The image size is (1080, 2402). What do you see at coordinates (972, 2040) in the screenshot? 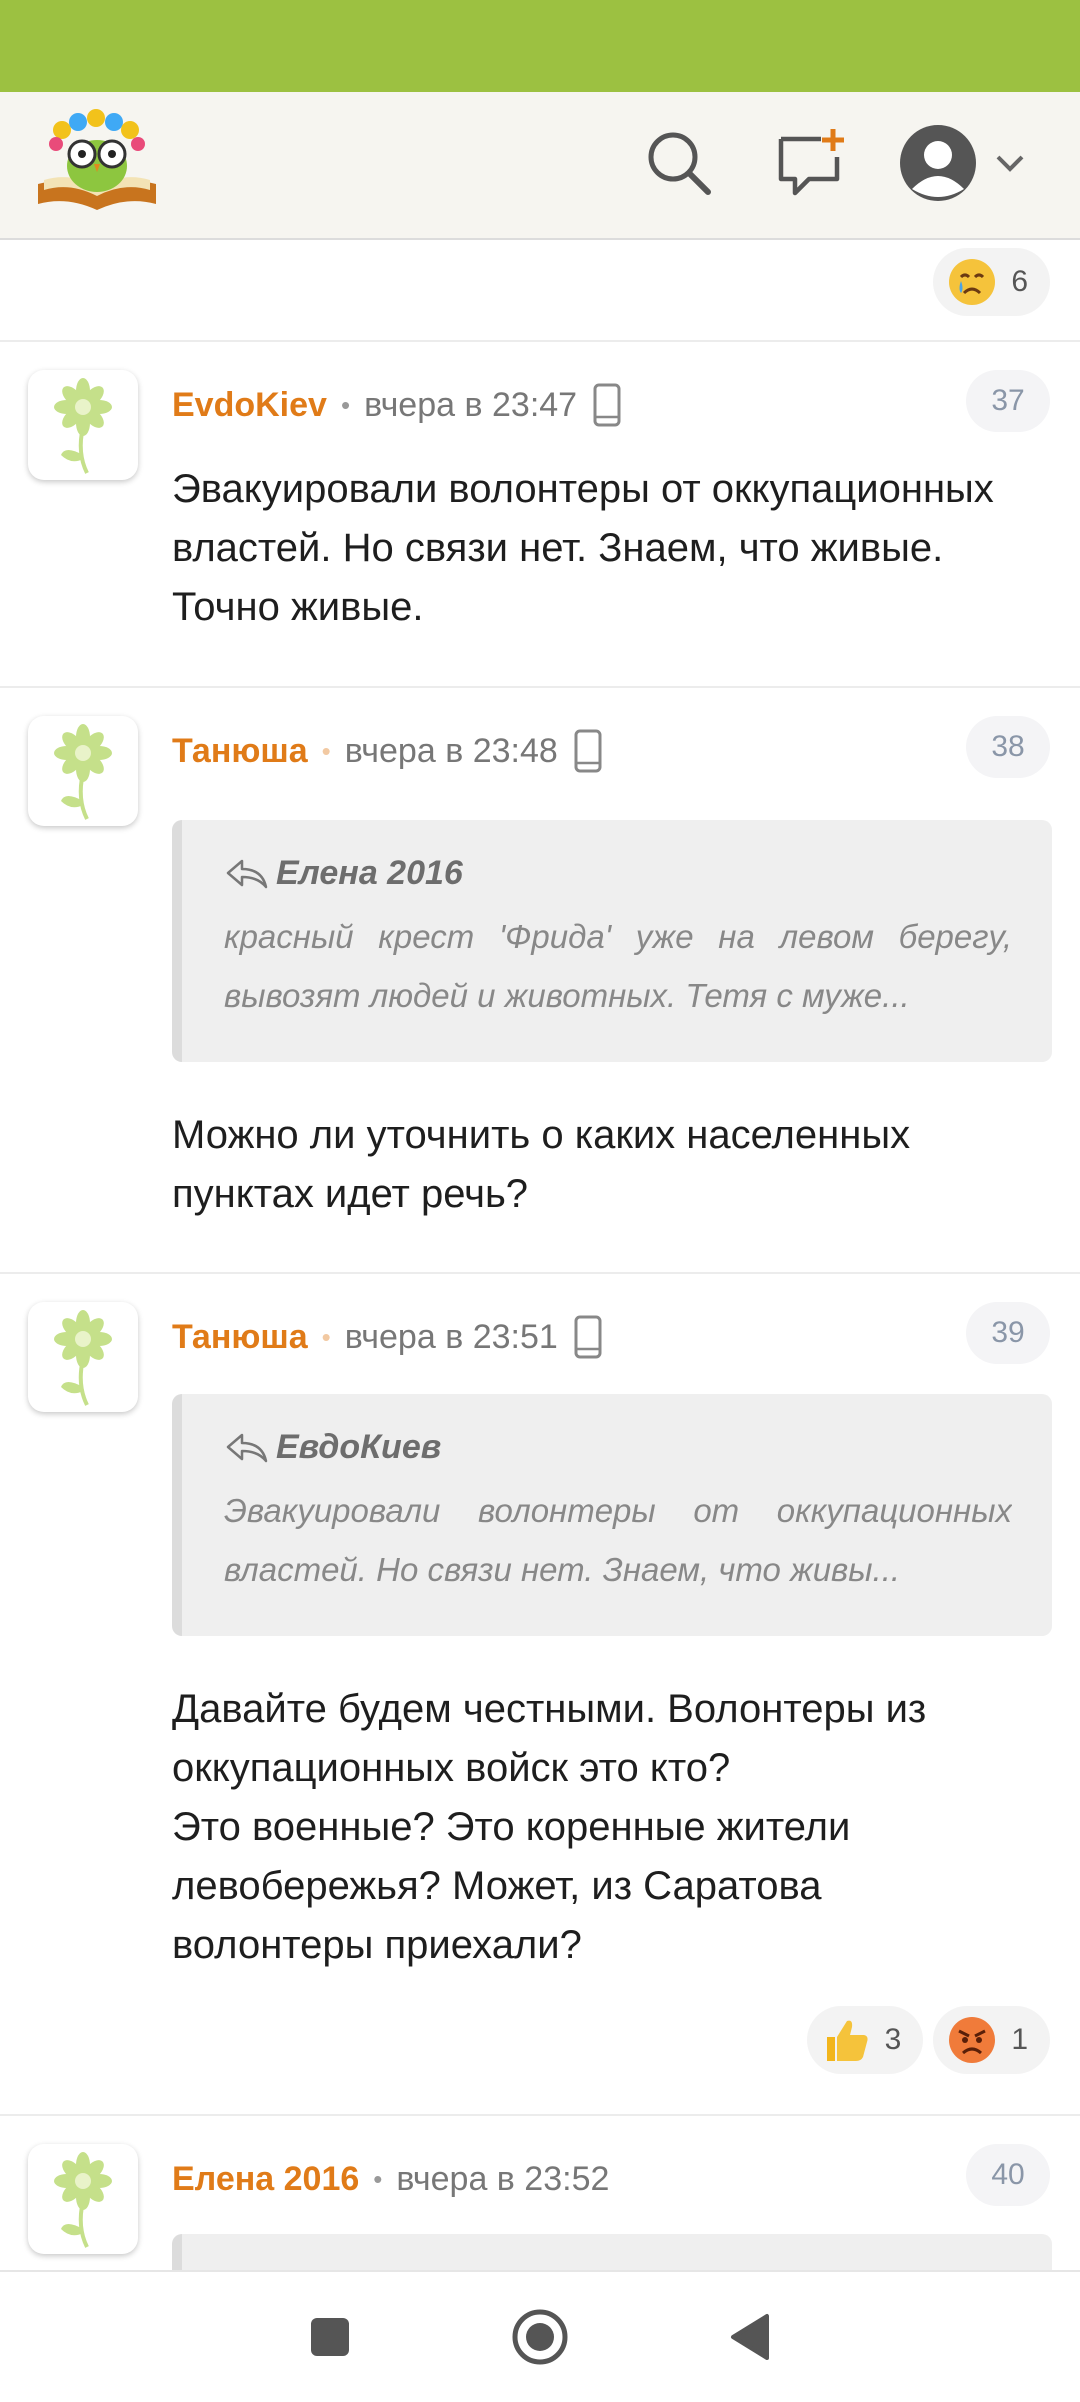
I see `angry-face-icon` at bounding box center [972, 2040].